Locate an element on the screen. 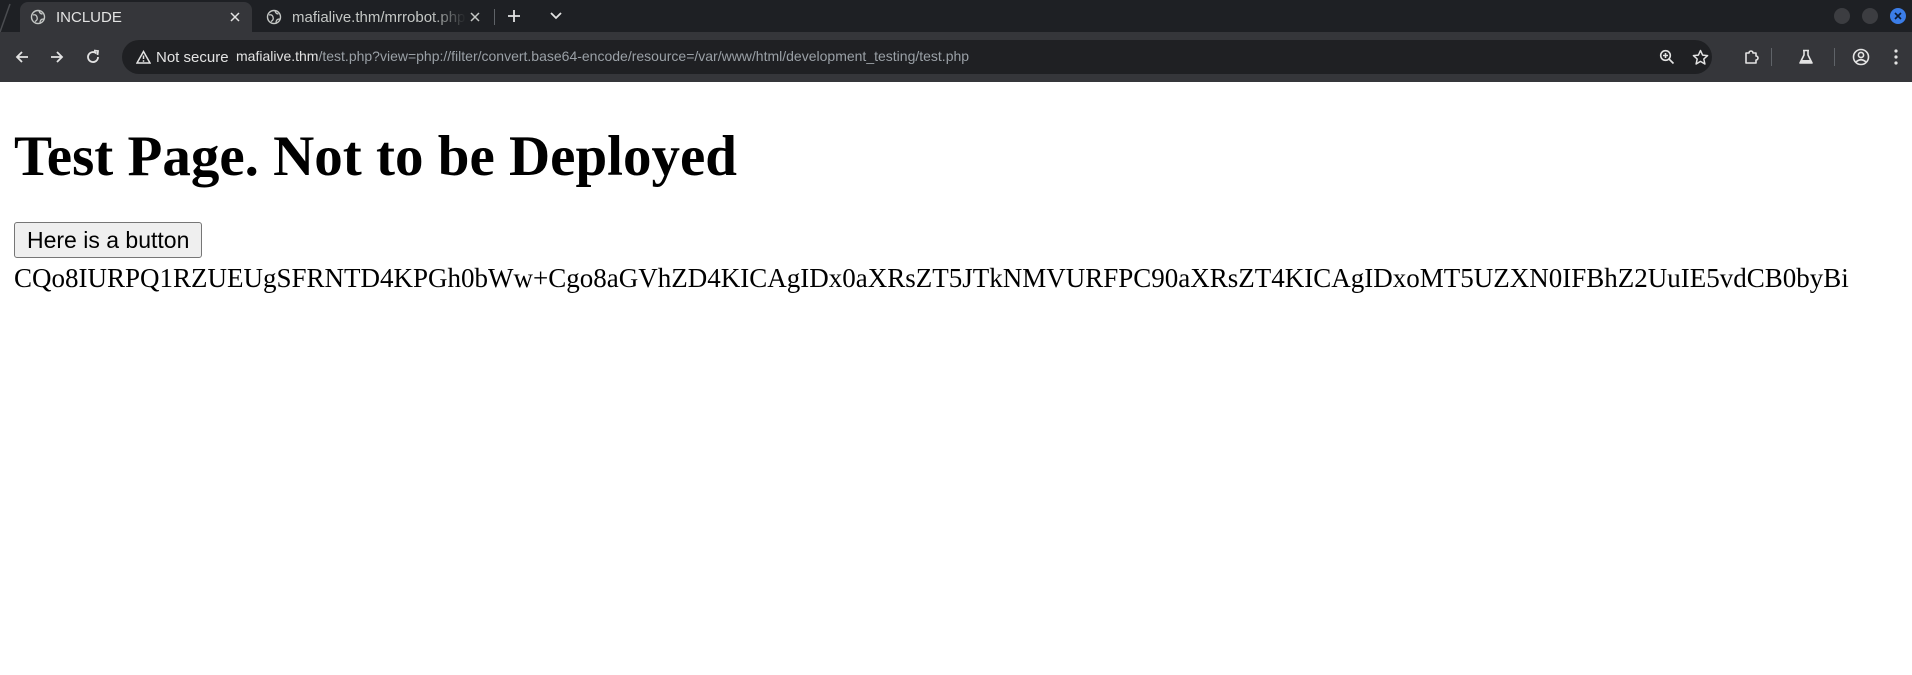 The width and height of the screenshot is (1912, 675). new-tab-button is located at coordinates (514, 16).